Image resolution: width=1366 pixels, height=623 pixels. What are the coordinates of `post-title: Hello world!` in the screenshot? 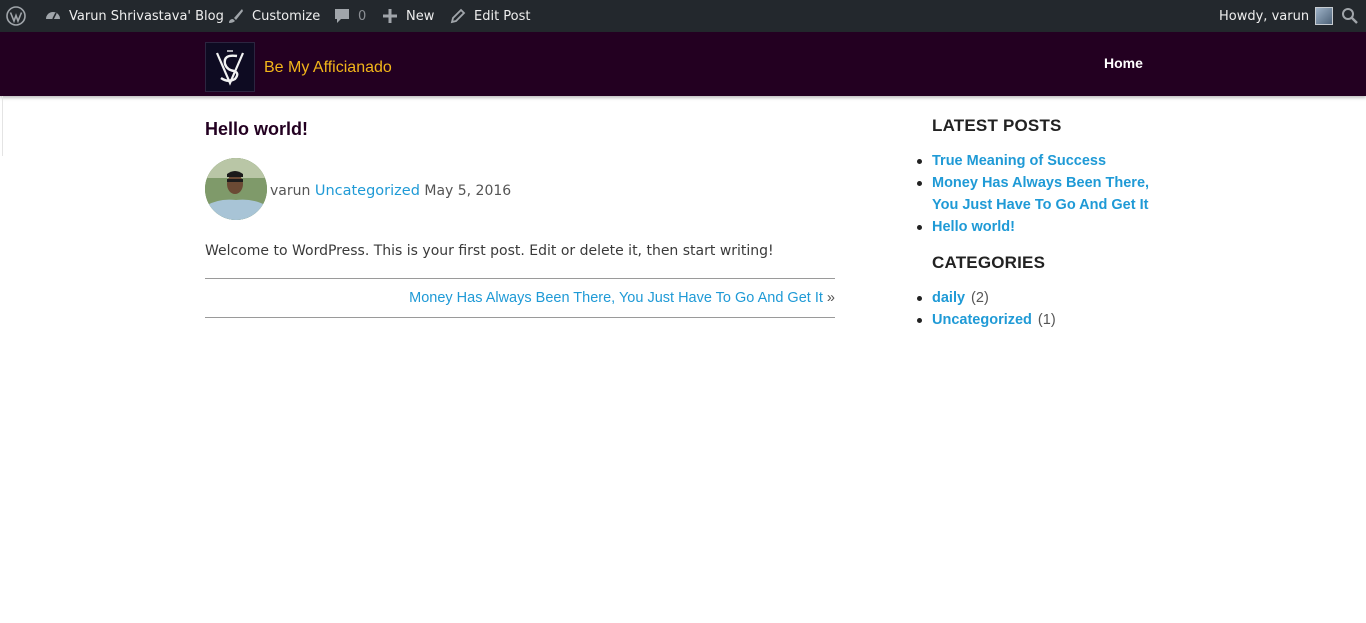 It's located at (256, 129).